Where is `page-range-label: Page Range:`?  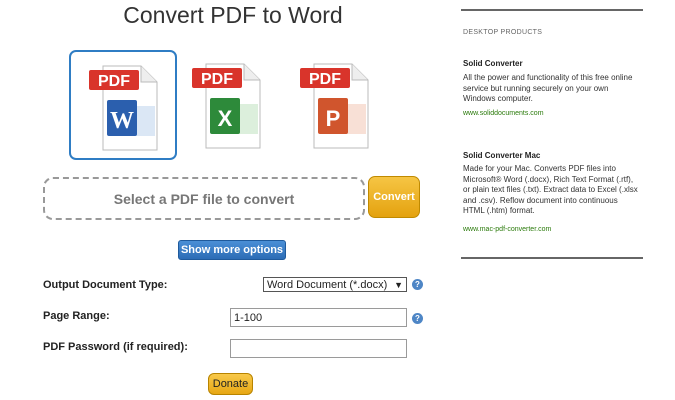 page-range-label: Page Range: is located at coordinates (76, 316).